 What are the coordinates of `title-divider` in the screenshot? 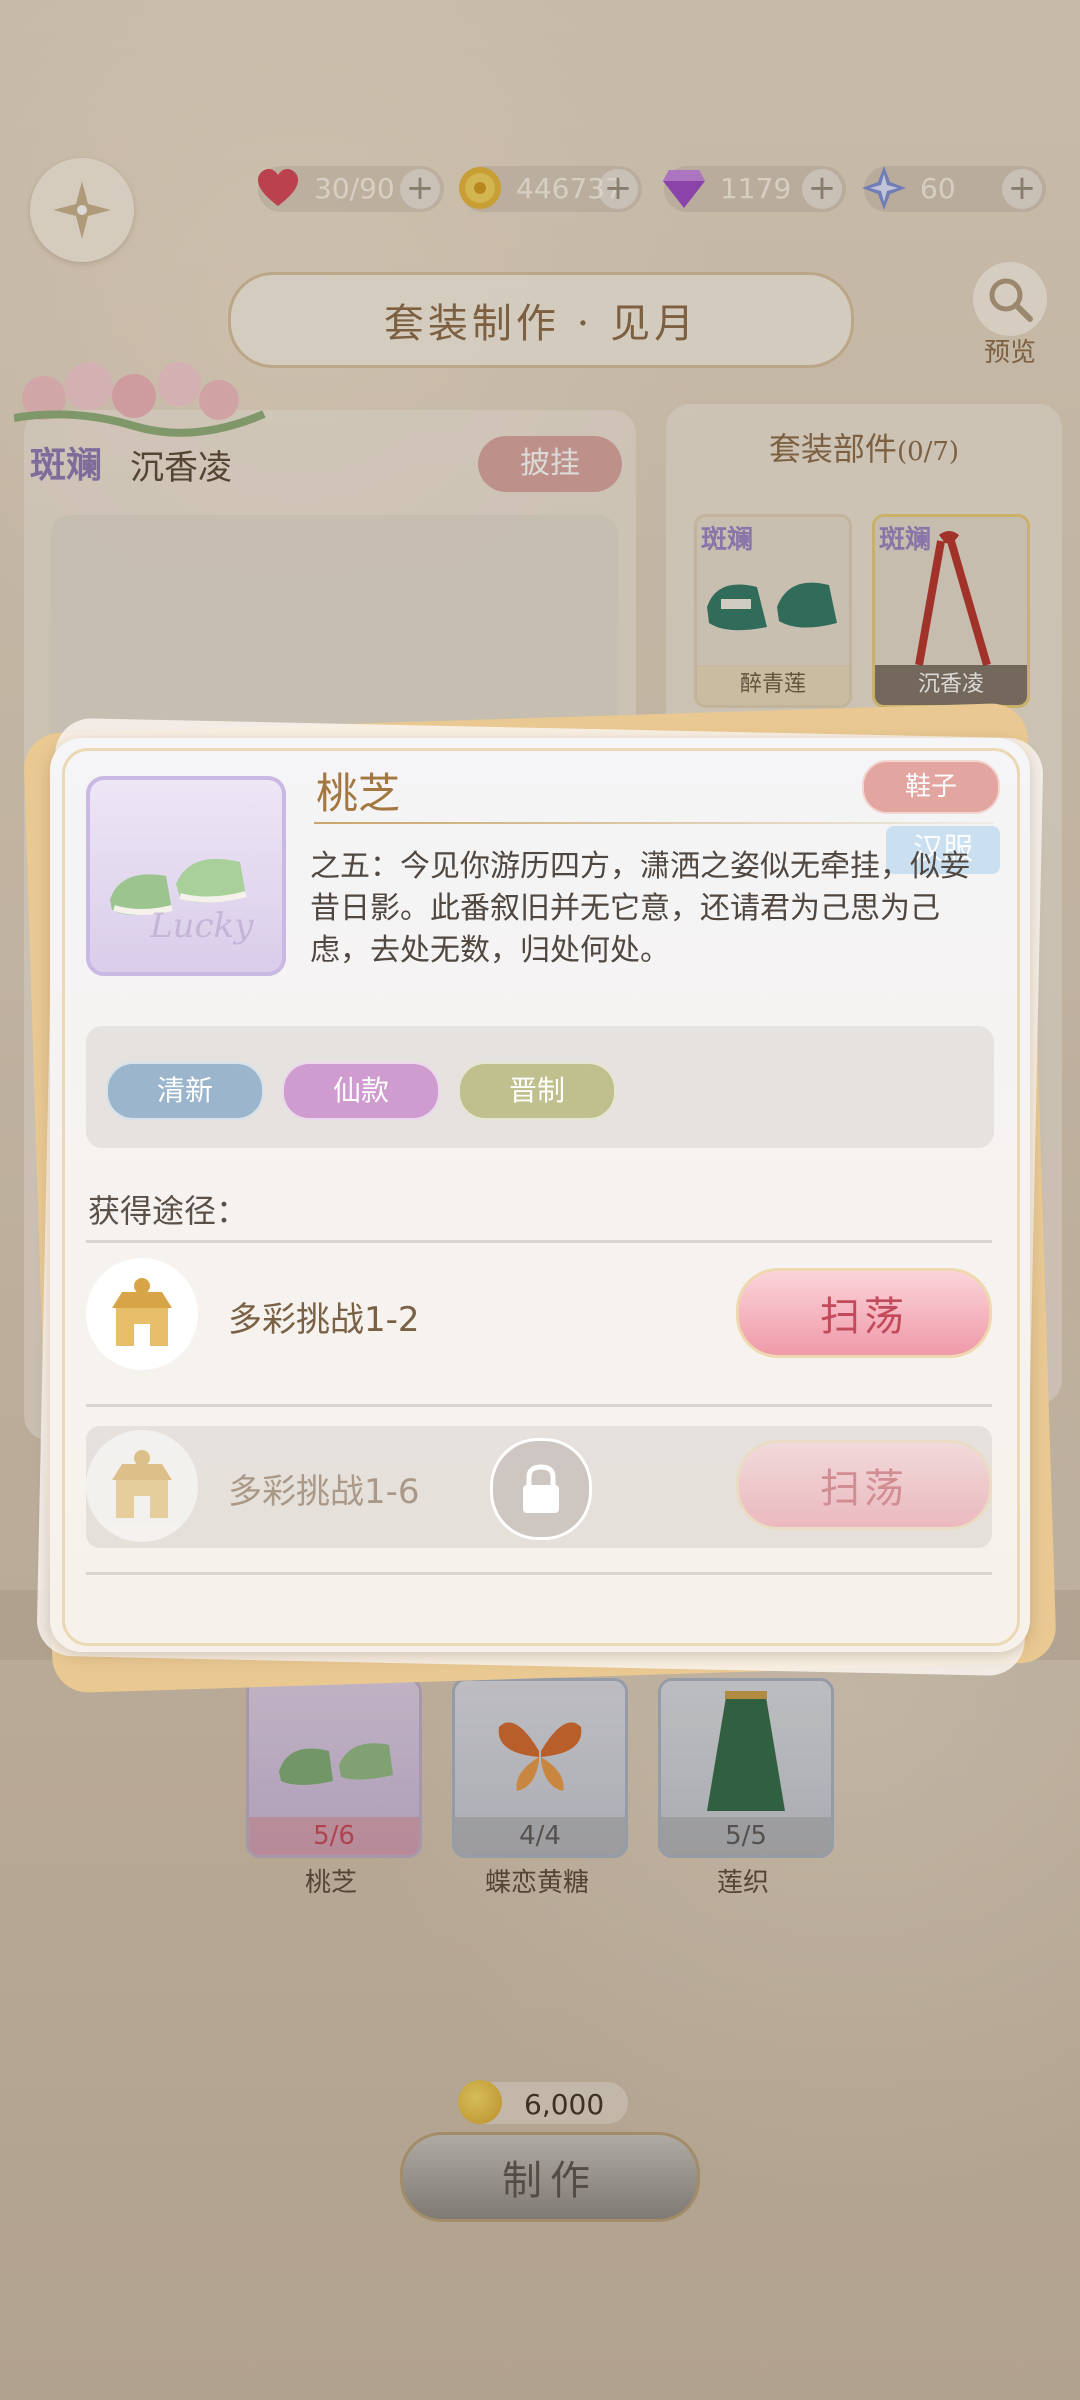 It's located at (654, 823).